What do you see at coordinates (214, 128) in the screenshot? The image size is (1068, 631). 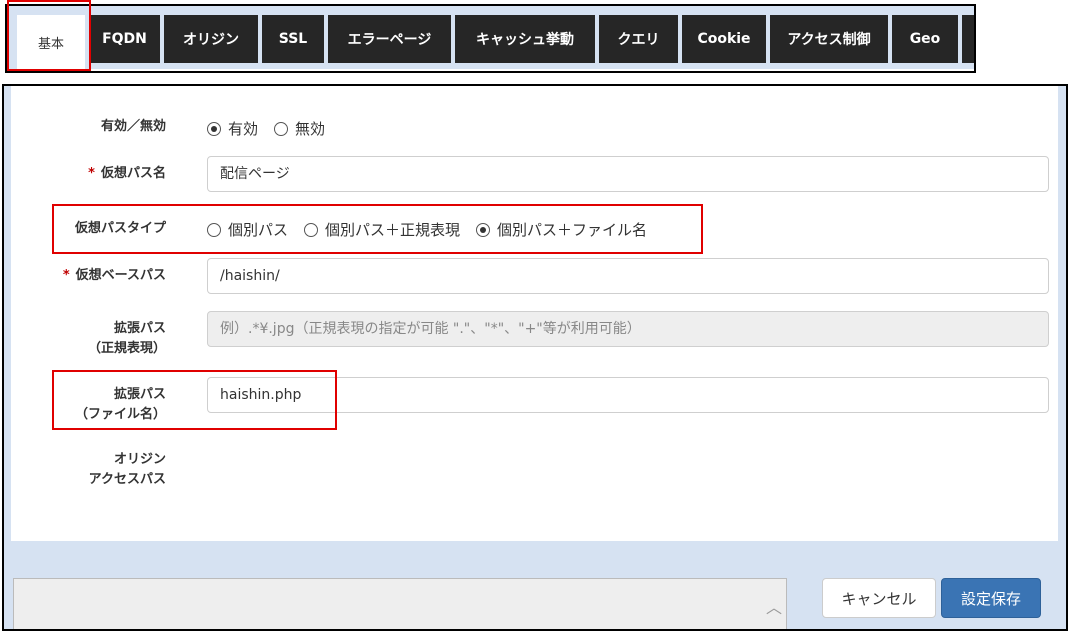 I see `radio-selected-icon` at bounding box center [214, 128].